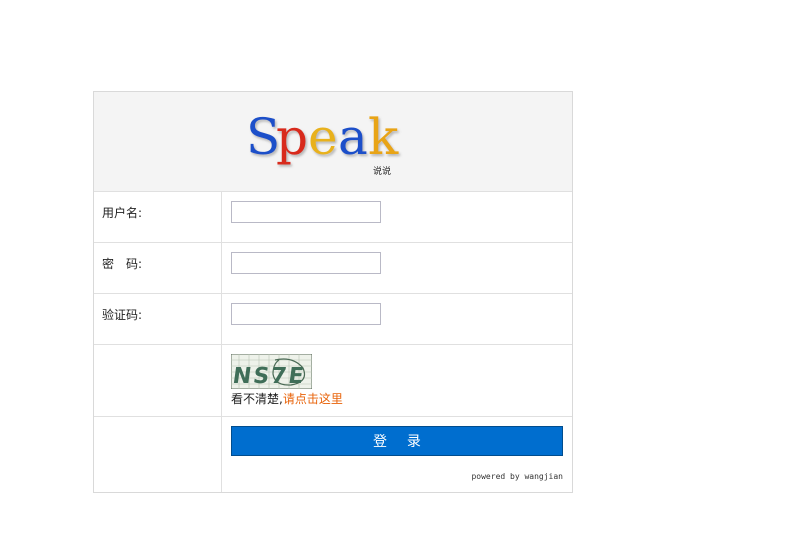 Image resolution: width=792 pixels, height=544 pixels. What do you see at coordinates (306, 314) in the screenshot?
I see `captcha-input` at bounding box center [306, 314].